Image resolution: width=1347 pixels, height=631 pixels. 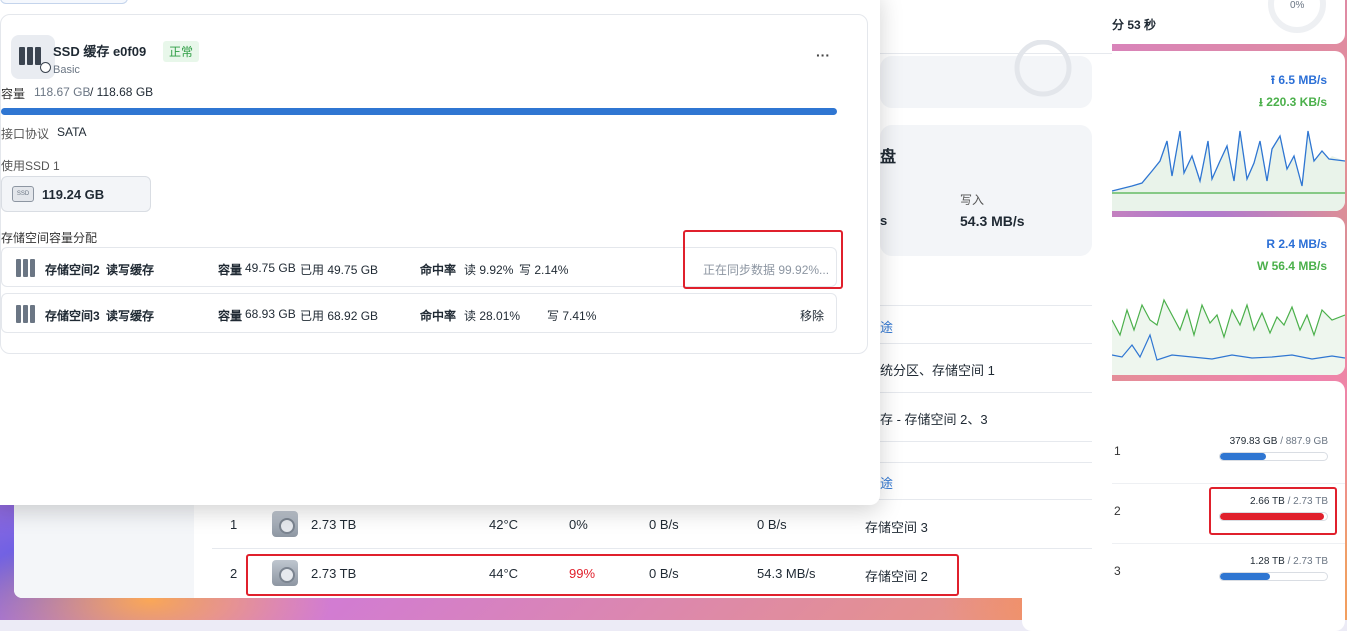 I want to click on ssd-chip-icon: SSD, so click(x=23, y=194).